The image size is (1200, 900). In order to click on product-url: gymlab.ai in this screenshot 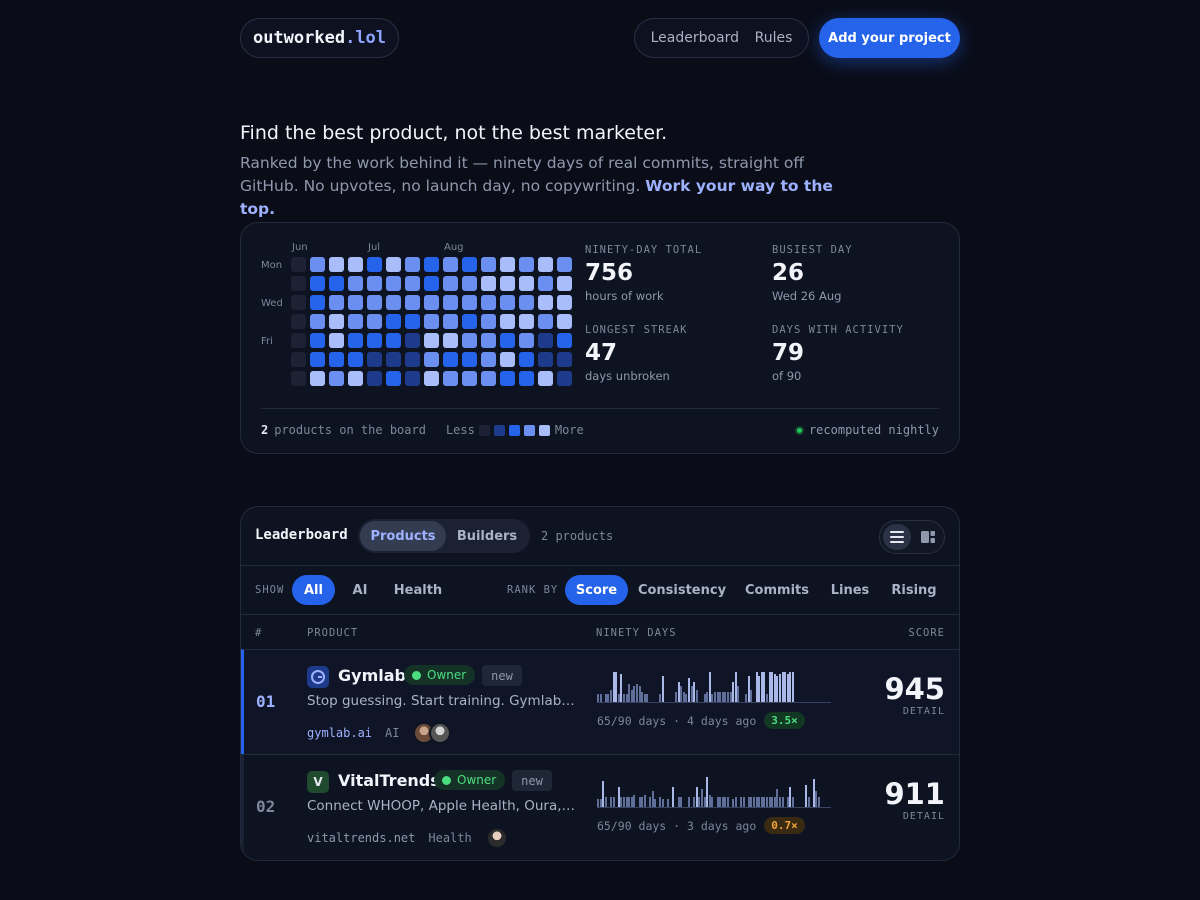, I will do `click(339, 733)`.